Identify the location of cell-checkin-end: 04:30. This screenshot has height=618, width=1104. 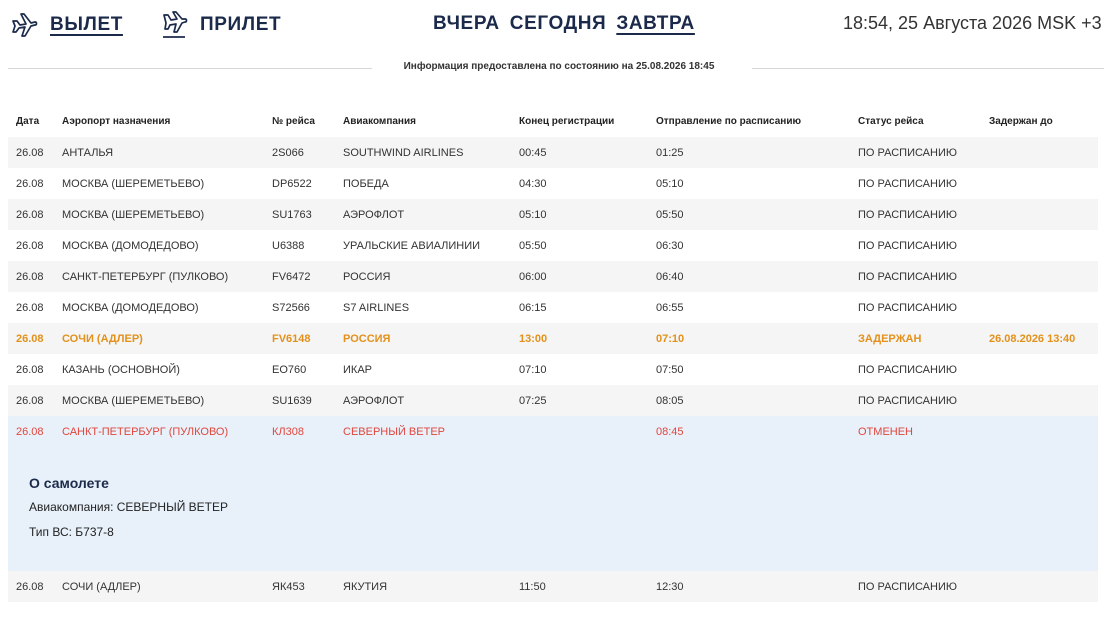
(533, 183).